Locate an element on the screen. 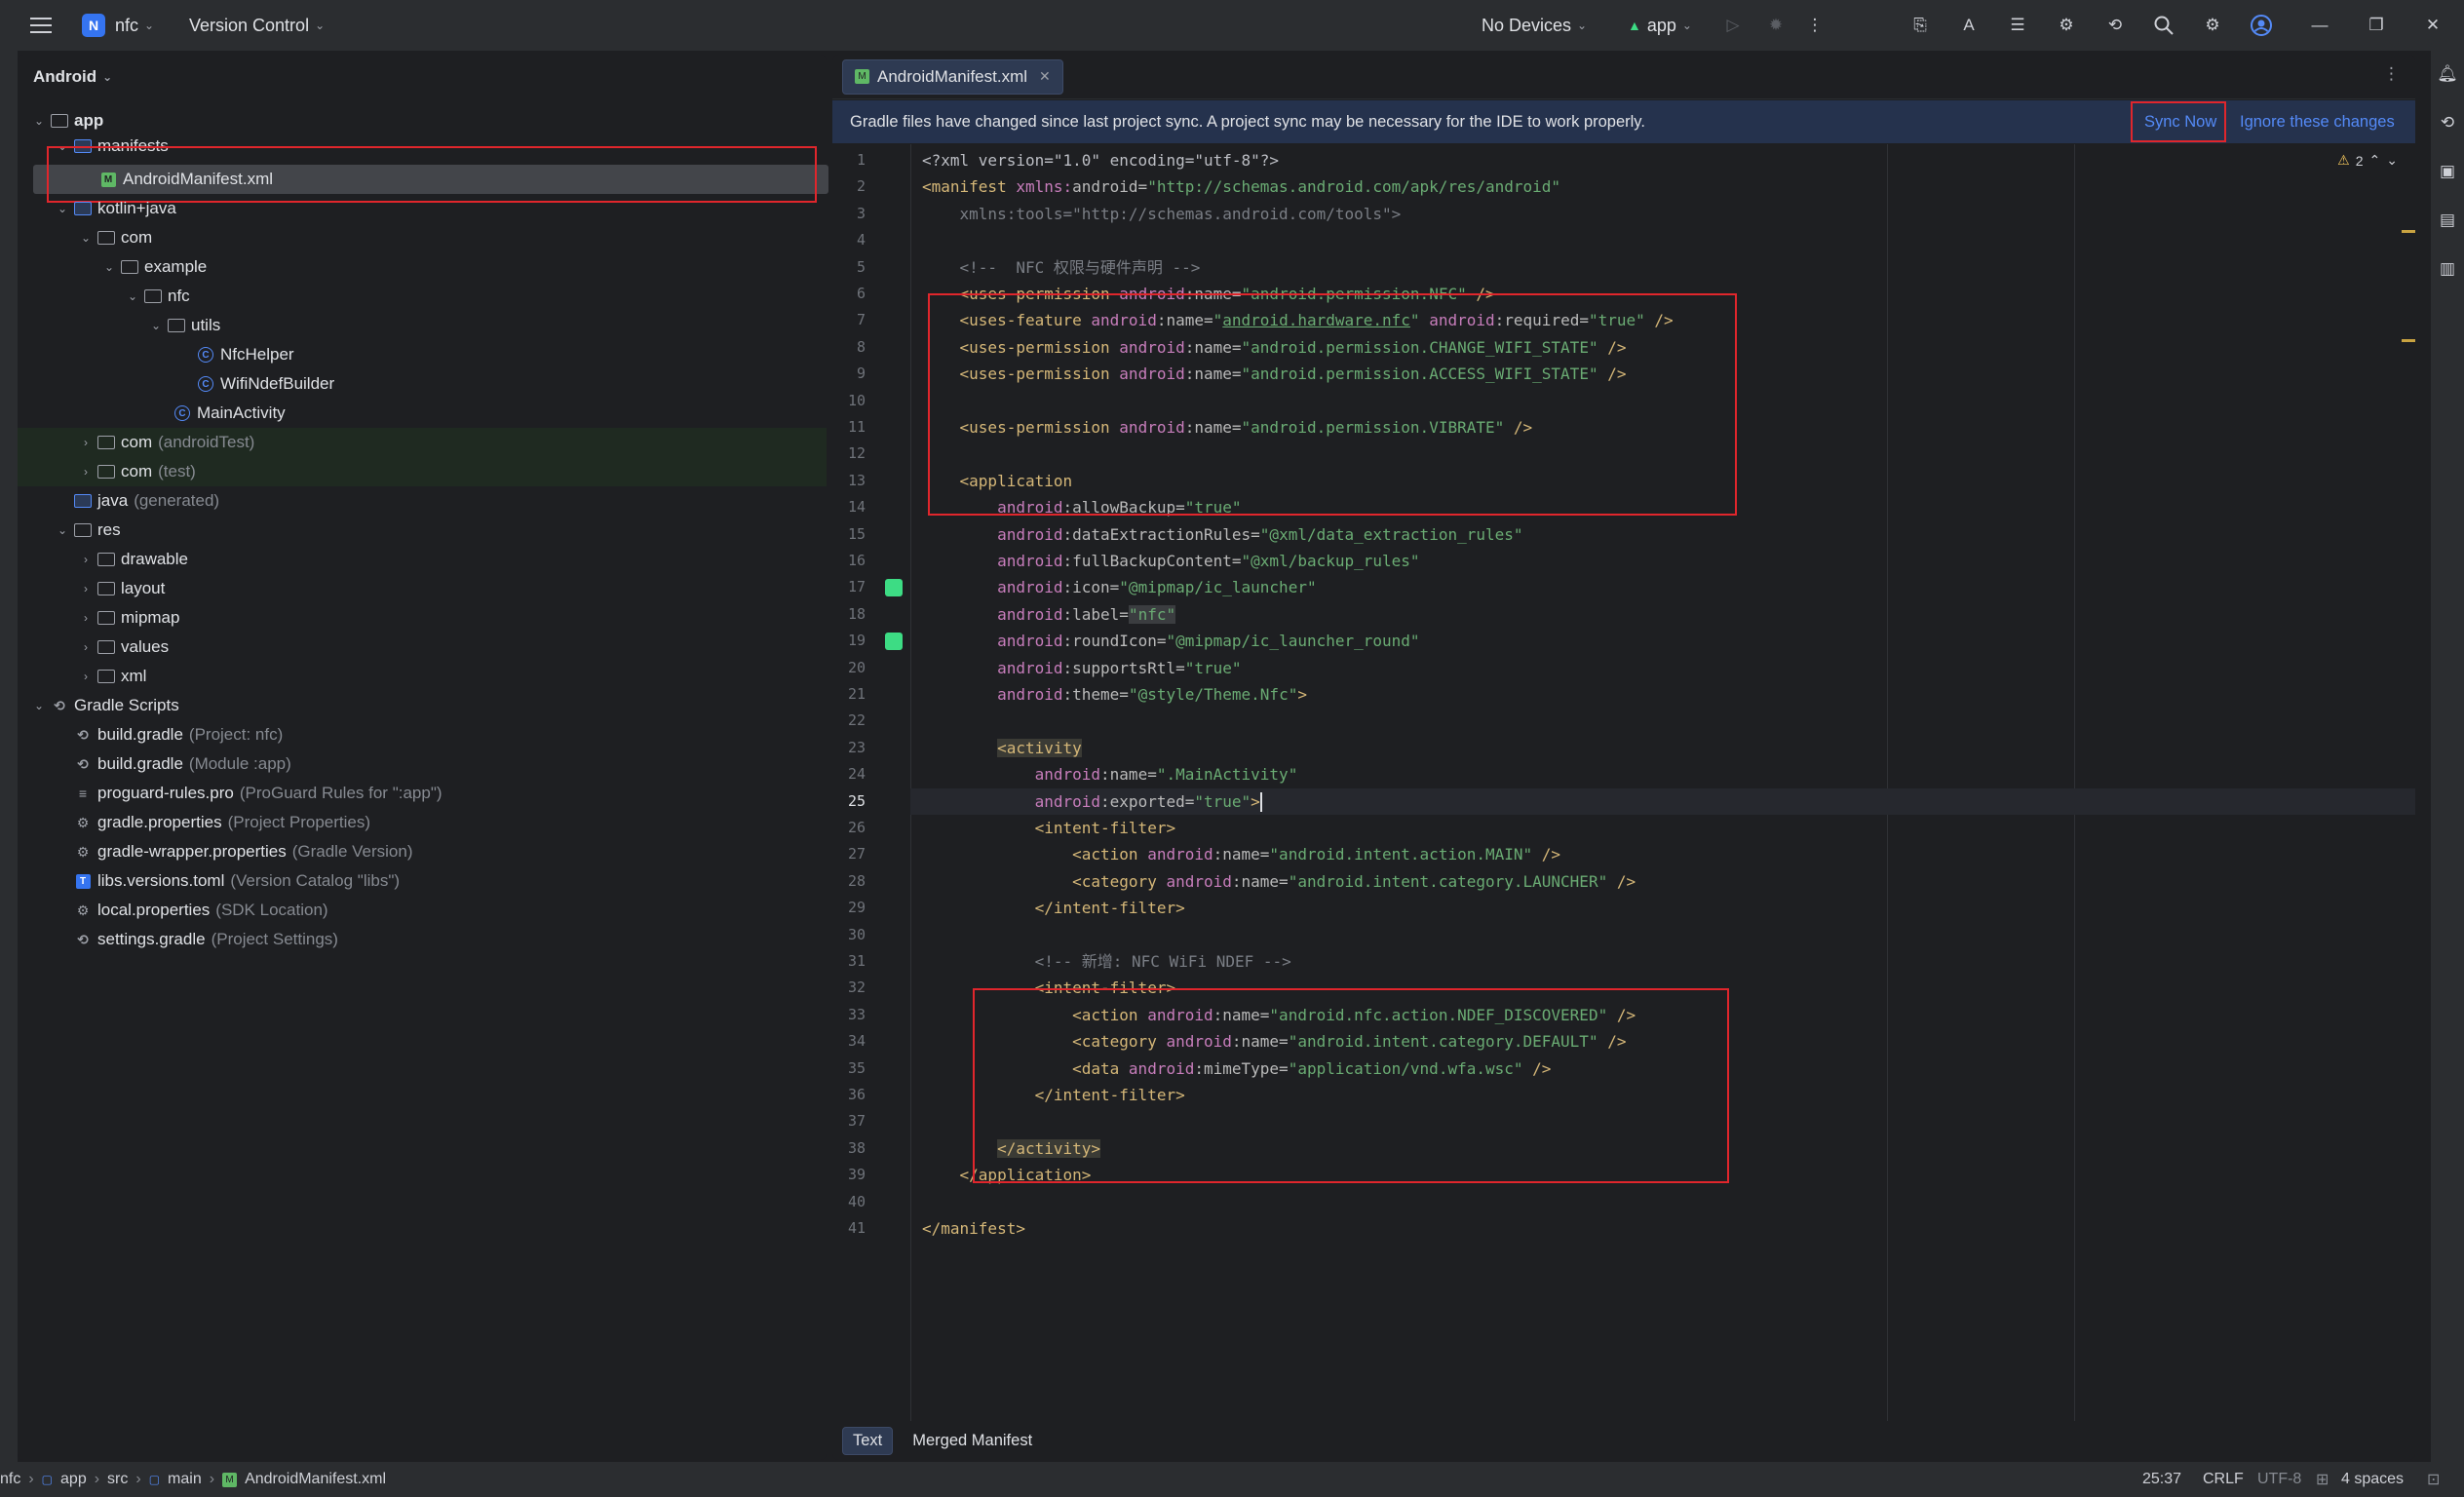 The width and height of the screenshot is (2464, 1497). tree-node-layout: › layout is located at coordinates (422, 588).